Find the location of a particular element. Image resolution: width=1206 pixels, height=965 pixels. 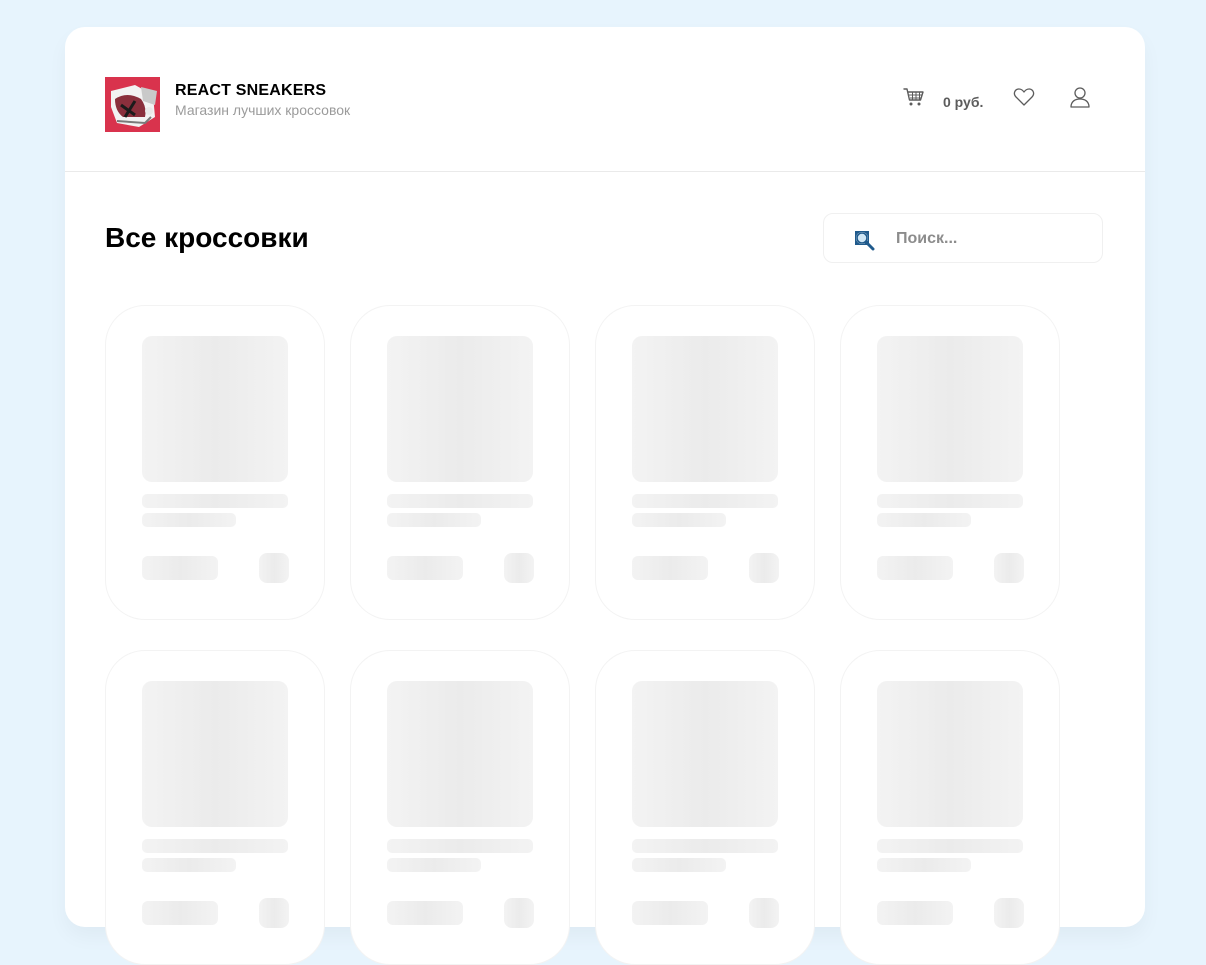

page-title: Все кроссовки is located at coordinates (207, 237).